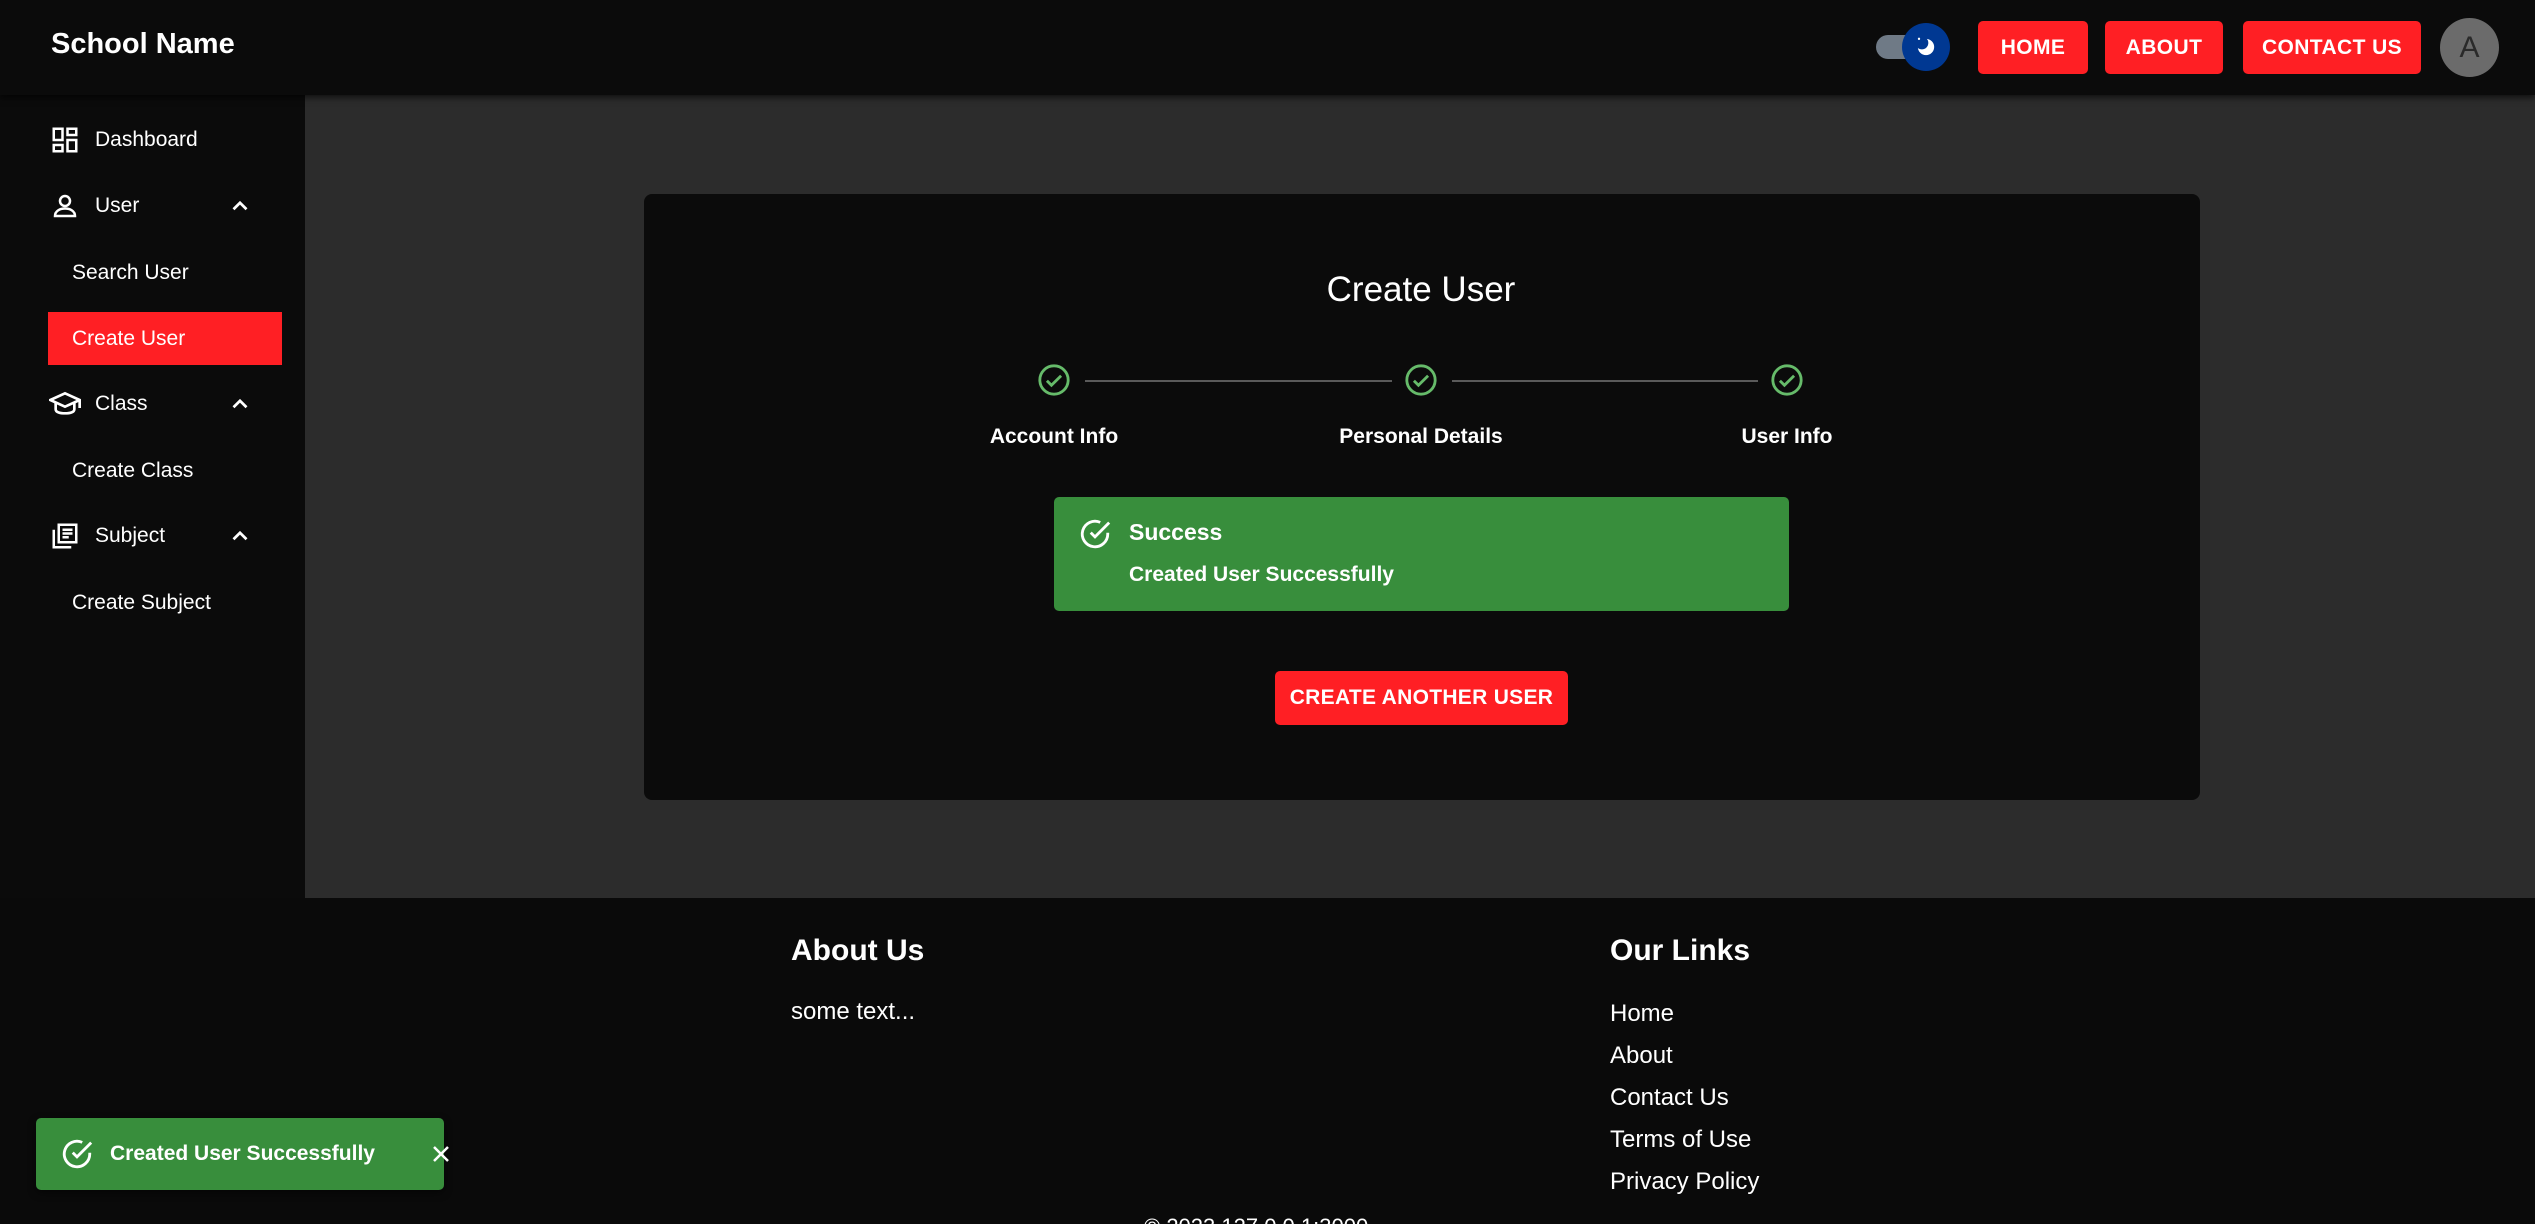 The height and width of the screenshot is (1224, 2535). What do you see at coordinates (65, 536) in the screenshot?
I see `library-books-icon` at bounding box center [65, 536].